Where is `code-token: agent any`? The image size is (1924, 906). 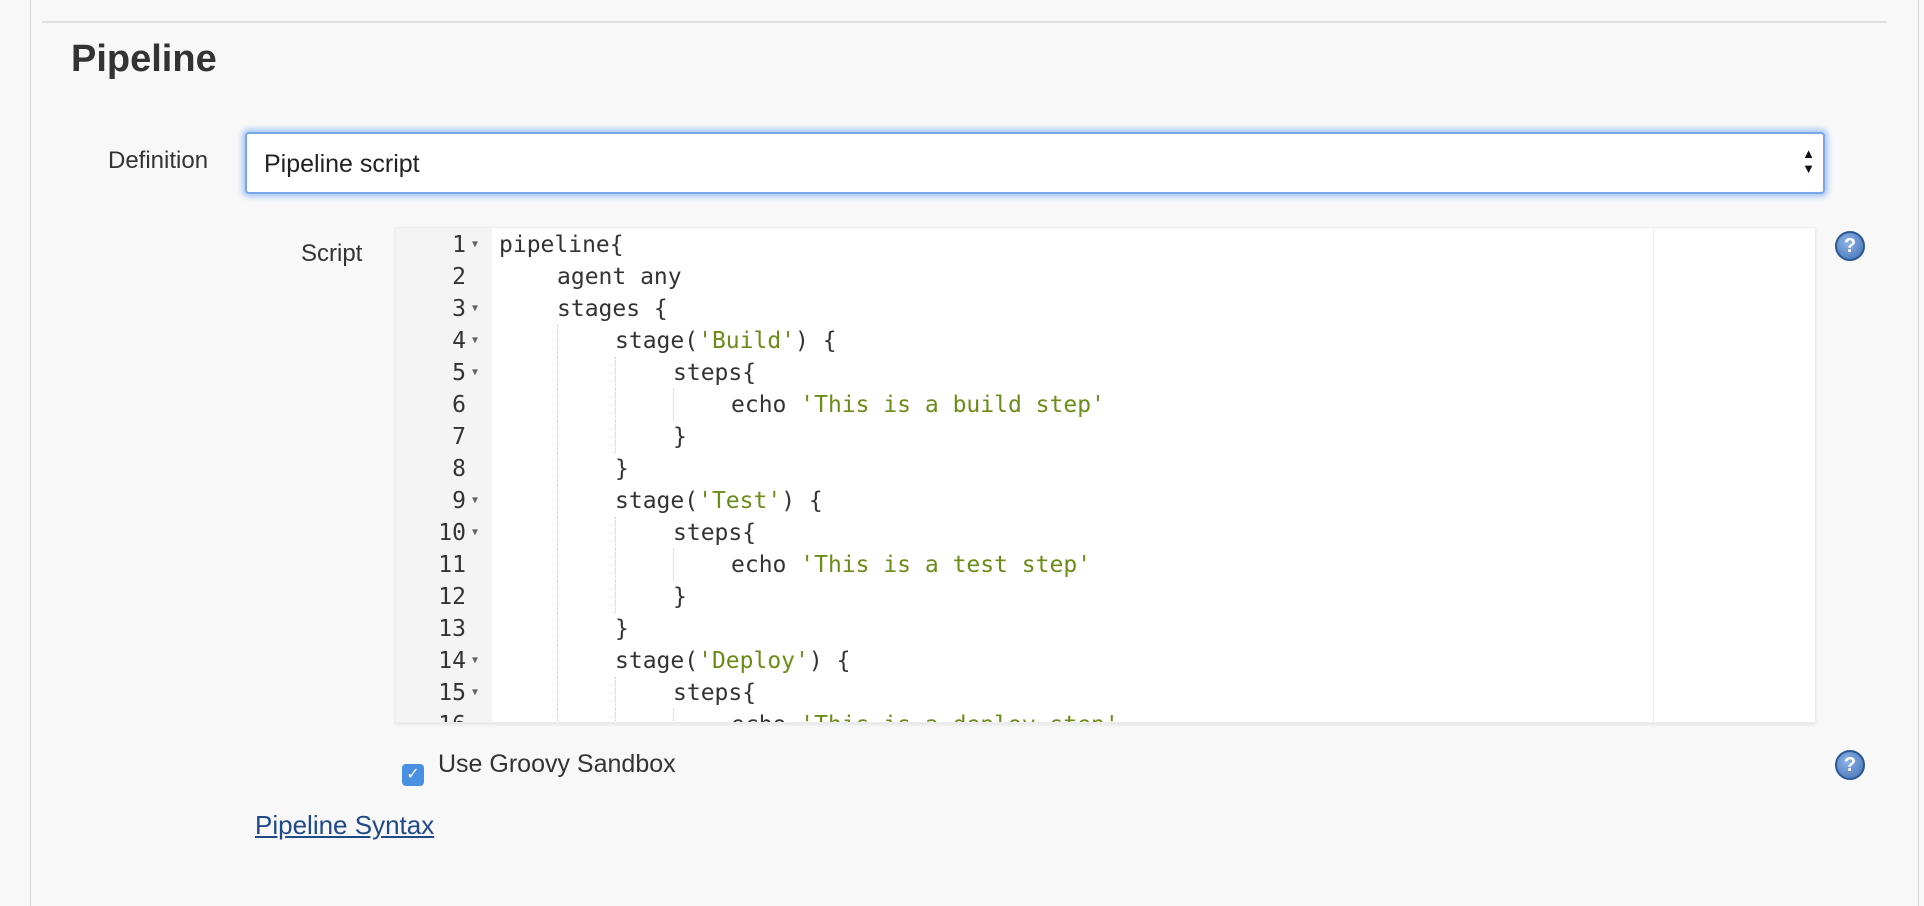
code-token: agent any is located at coordinates (619, 277).